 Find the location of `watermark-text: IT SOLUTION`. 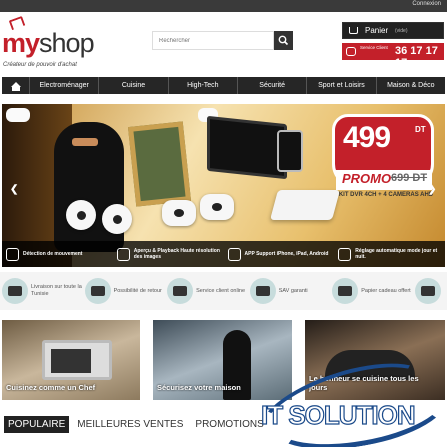

watermark-text: IT SOLUTION is located at coordinates (338, 414).